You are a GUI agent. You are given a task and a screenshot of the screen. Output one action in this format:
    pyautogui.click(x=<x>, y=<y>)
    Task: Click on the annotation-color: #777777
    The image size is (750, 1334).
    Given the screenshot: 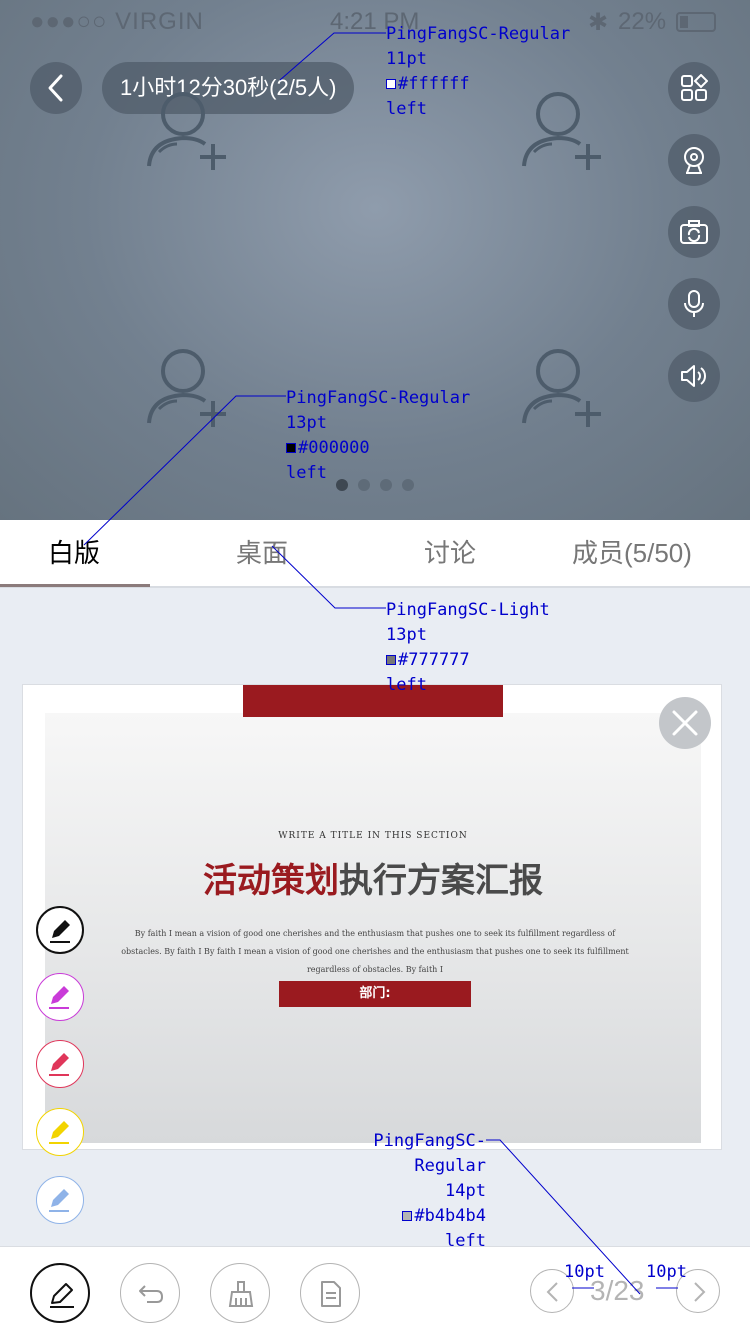 What is the action you would take?
    pyautogui.click(x=468, y=660)
    